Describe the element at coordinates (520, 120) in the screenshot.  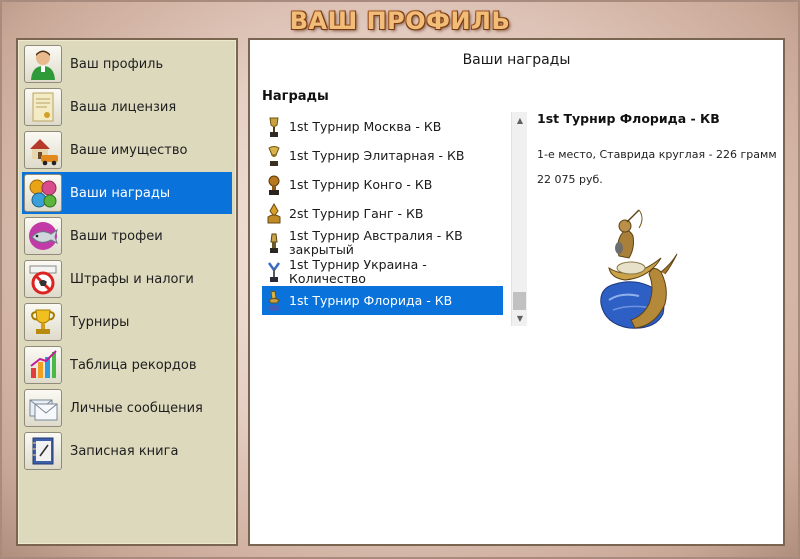
I see `scroll-up-icon: ▲` at that location.